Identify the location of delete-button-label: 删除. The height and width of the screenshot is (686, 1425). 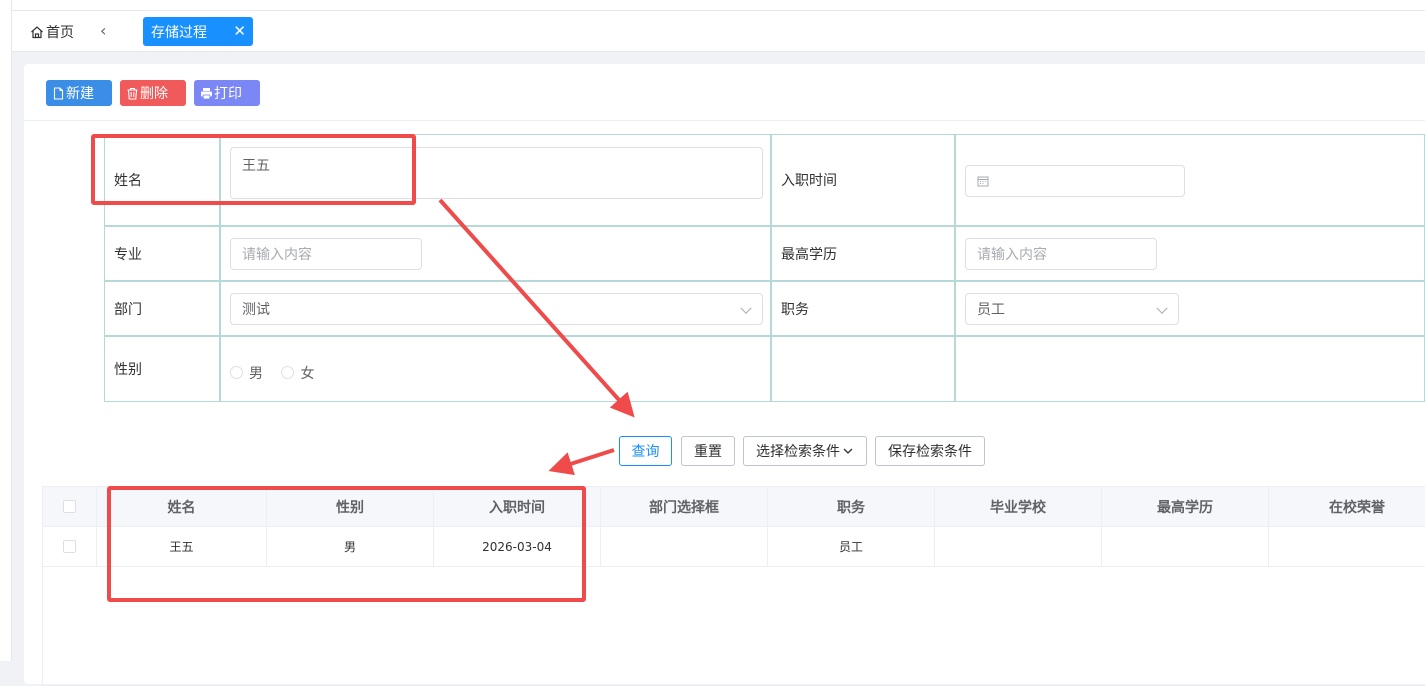
(154, 94).